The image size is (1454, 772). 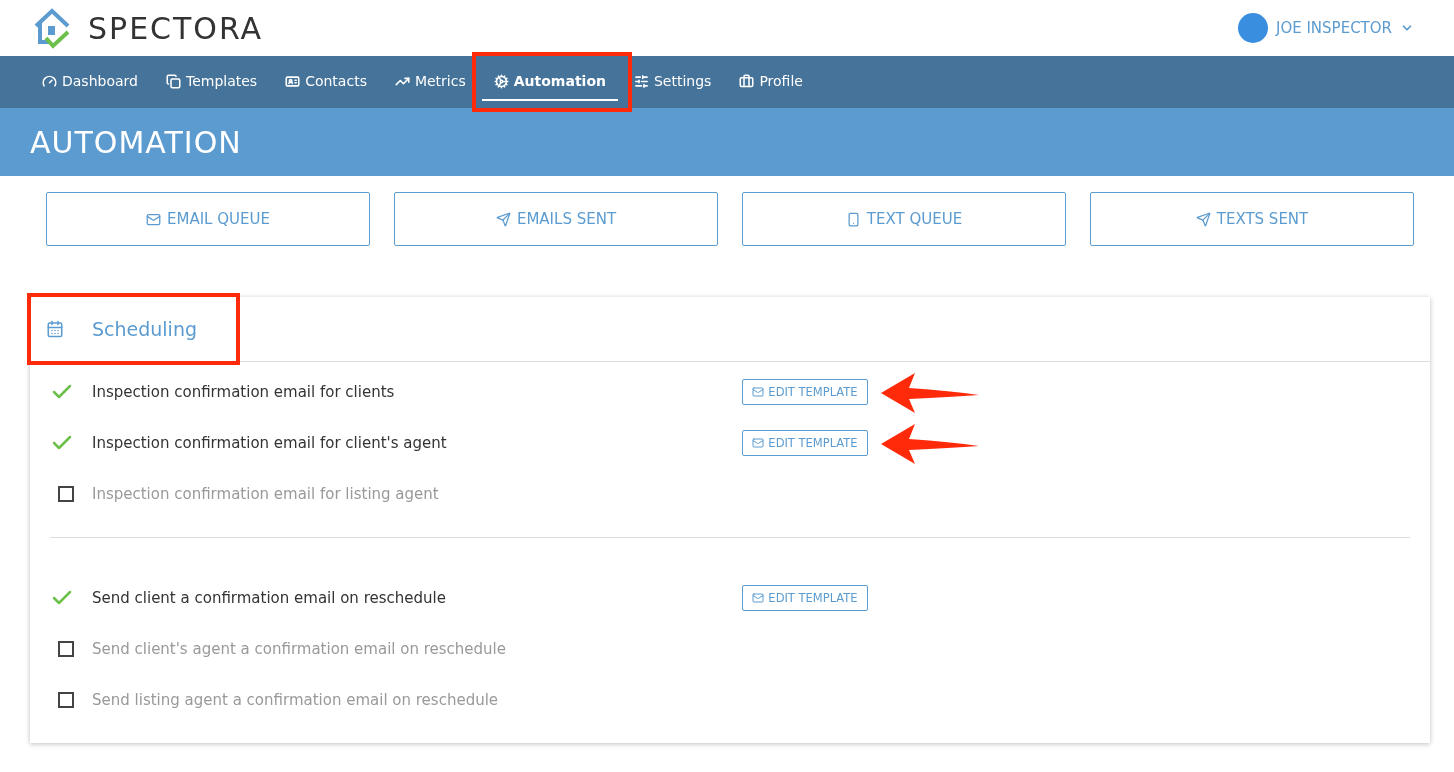 I want to click on nav-tab: Templates, so click(x=211, y=82).